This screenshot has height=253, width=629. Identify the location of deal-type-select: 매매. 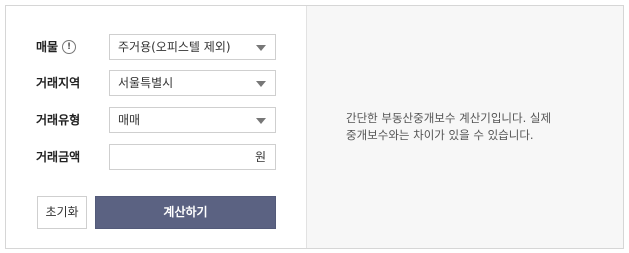
(192, 120).